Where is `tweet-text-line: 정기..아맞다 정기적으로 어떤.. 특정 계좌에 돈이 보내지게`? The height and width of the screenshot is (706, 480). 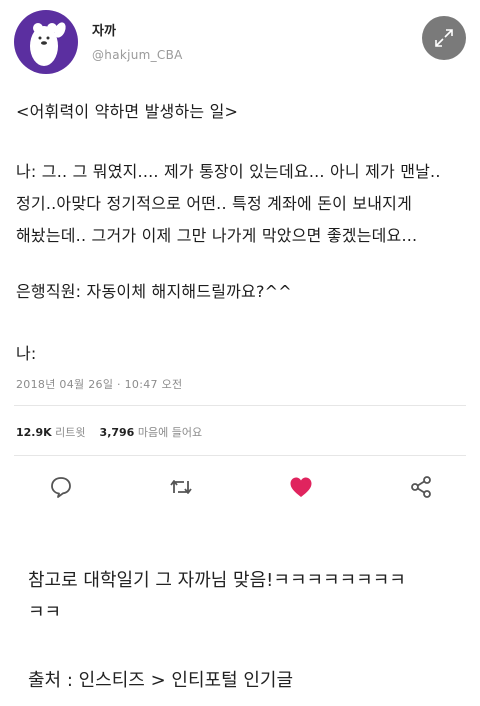
tweet-text-line: 정기..아맞다 정기적으로 어떤.. 특정 계좌에 돈이 보내지게 is located at coordinates (214, 203).